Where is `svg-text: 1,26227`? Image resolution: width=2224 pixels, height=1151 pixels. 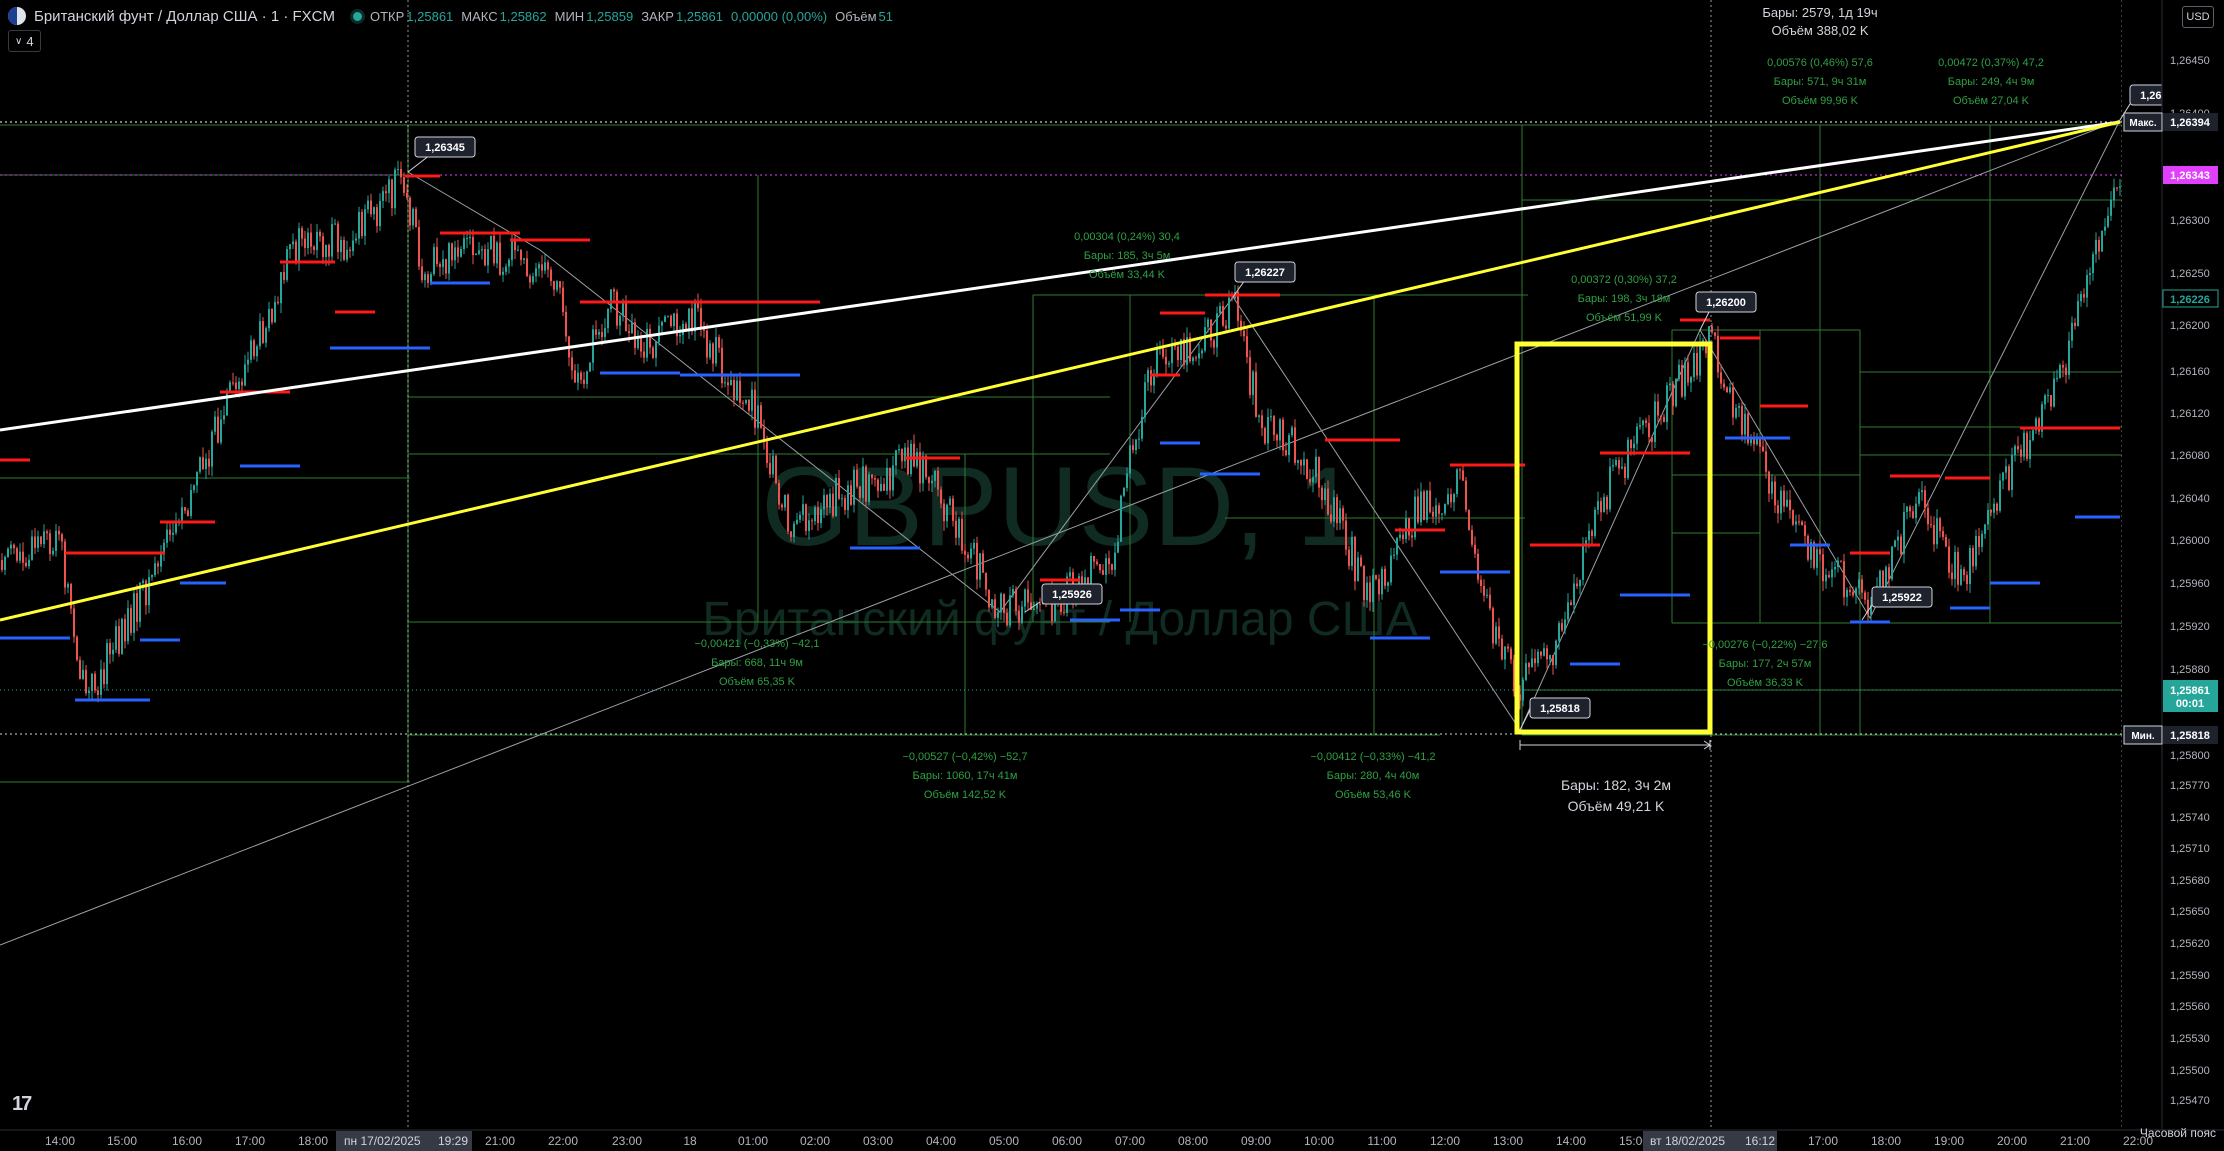
svg-text: 1,26227 is located at coordinates (1265, 273).